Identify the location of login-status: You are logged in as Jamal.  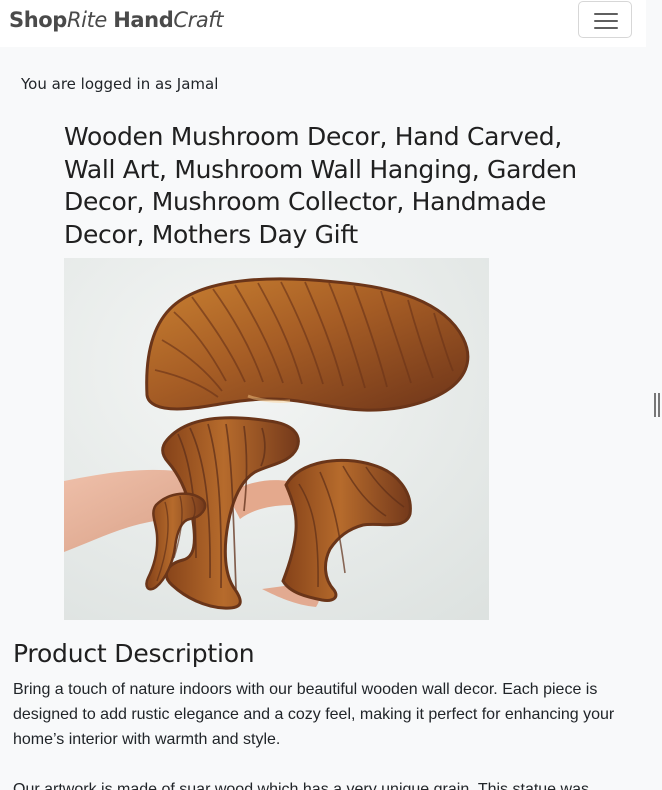
(120, 84).